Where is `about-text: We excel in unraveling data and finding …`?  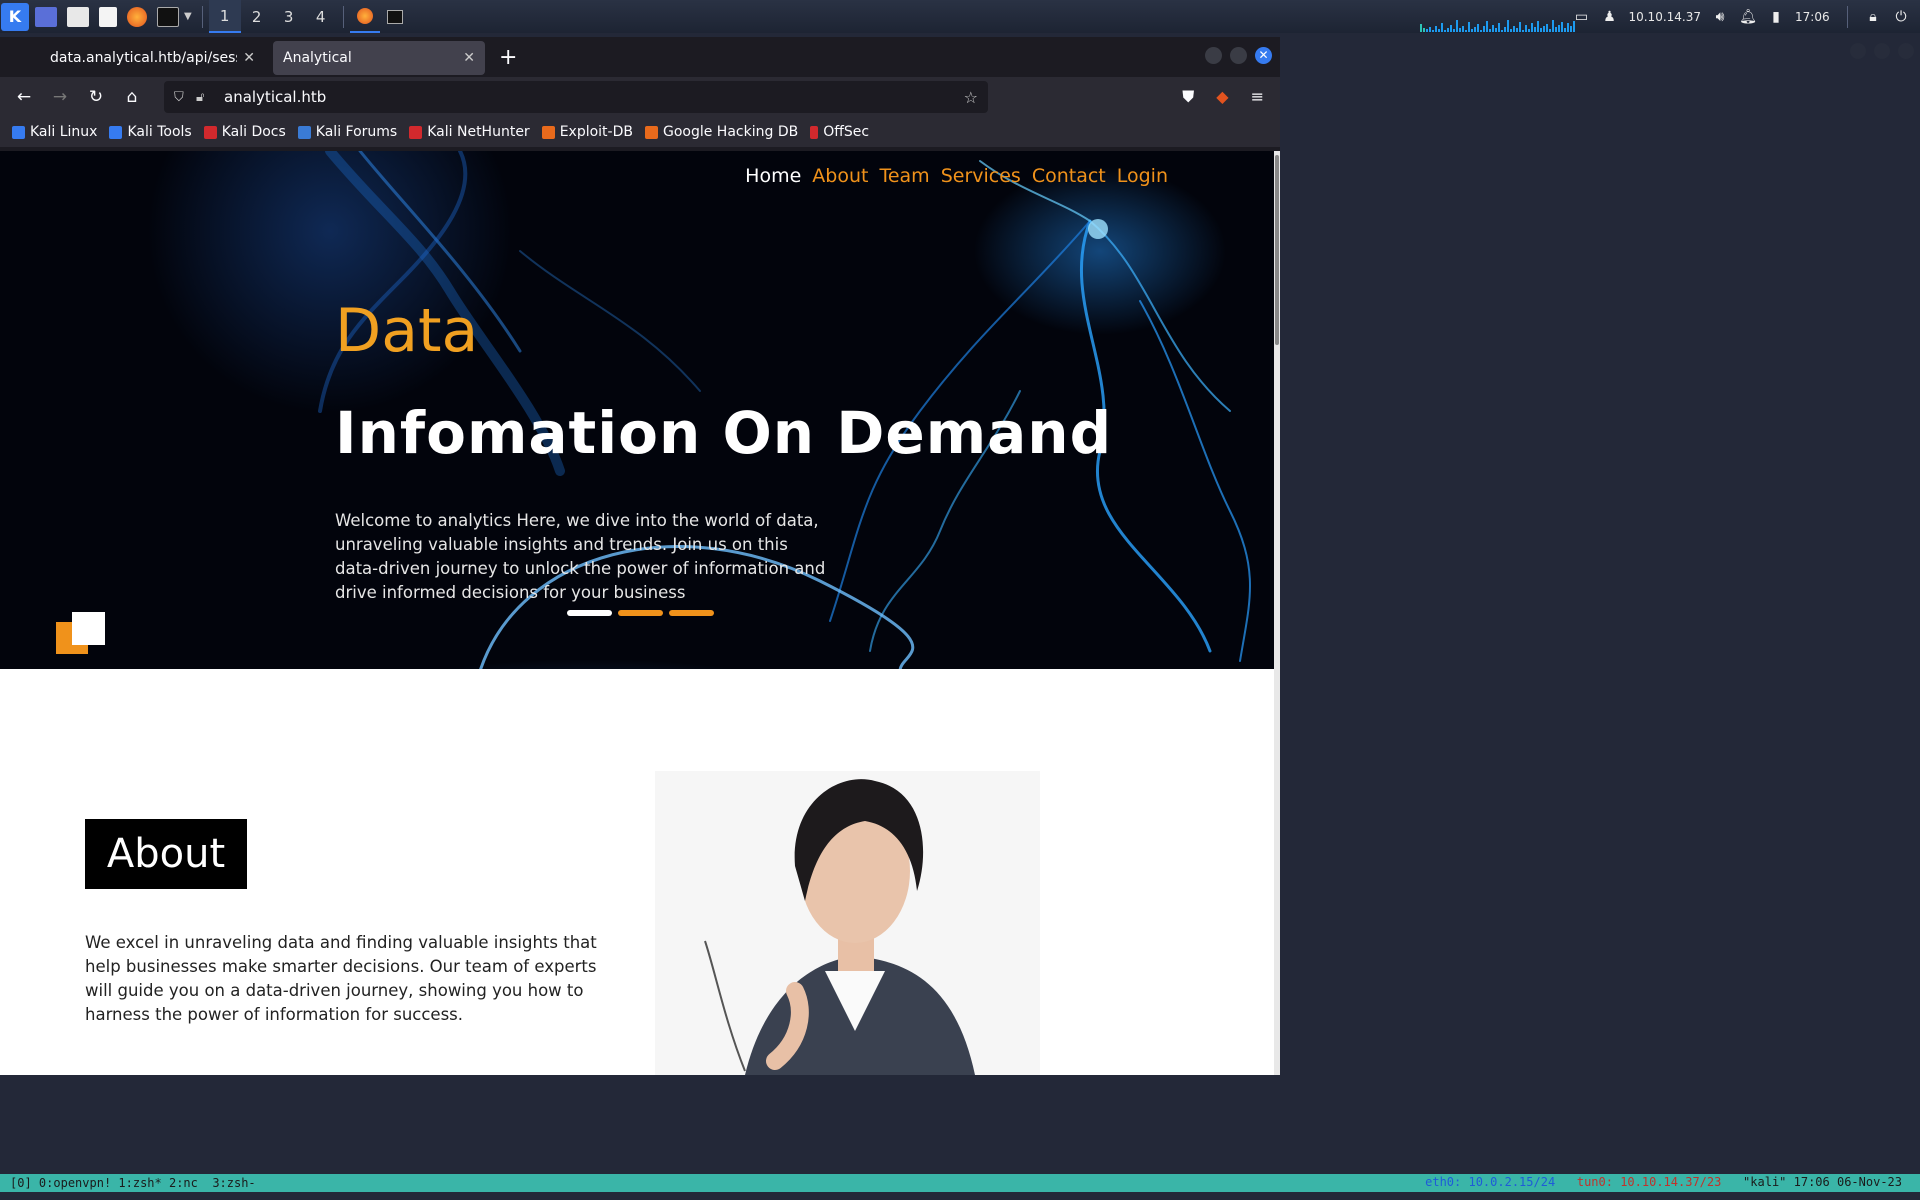
about-text: We excel in unraveling data and finding … is located at coordinates (341, 978).